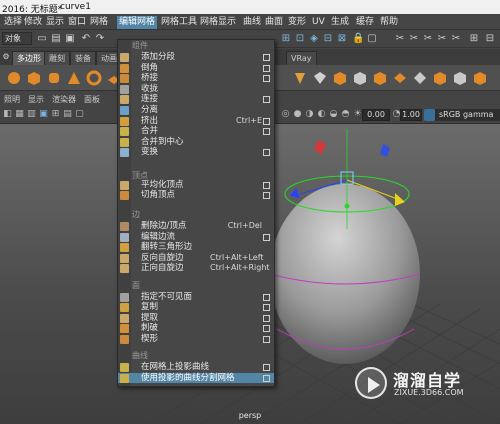 Image resolution: width=500 pixels, height=424 pixels. Describe the element at coordinates (196, 226) in the screenshot. I see `menu-item-delete-edge-vertex: 删除边/顶点 Ctrl+Del` at that location.